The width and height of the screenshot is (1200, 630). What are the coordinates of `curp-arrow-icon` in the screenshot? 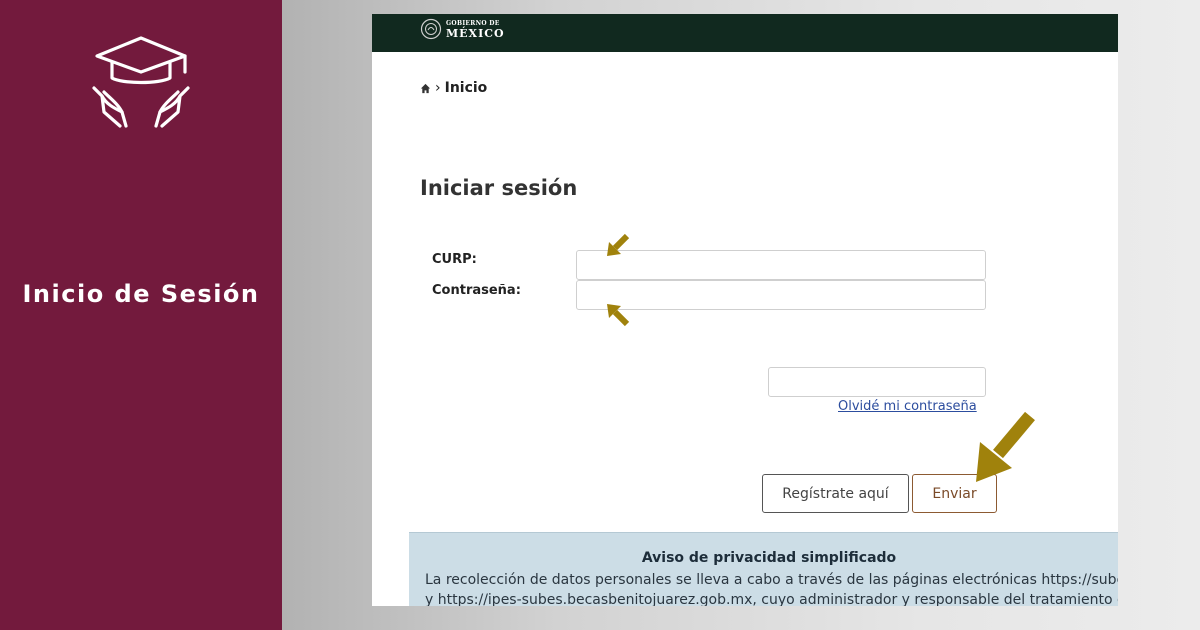 It's located at (618, 244).